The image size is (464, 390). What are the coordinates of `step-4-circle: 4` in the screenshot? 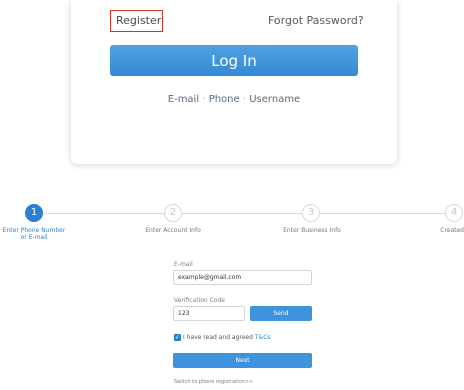 It's located at (454, 213).